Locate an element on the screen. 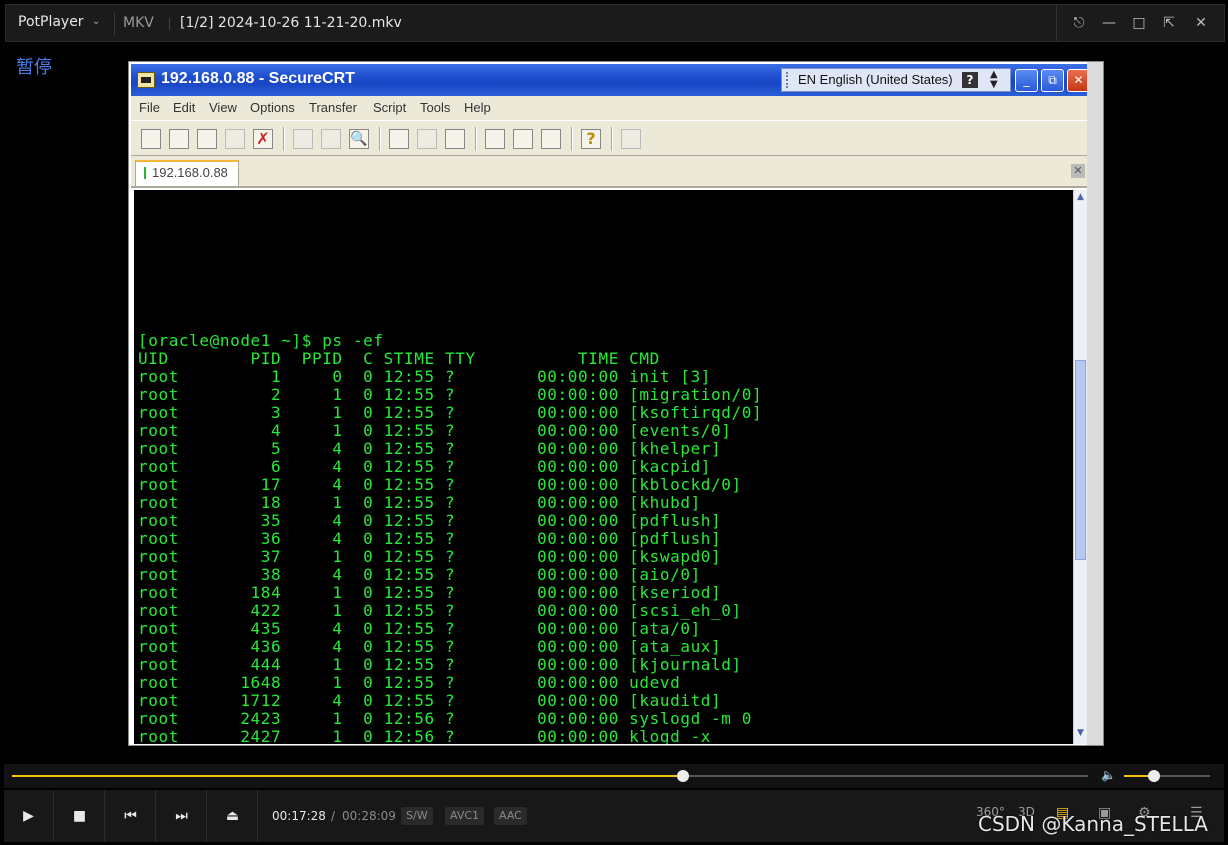 The height and width of the screenshot is (845, 1228). terminal-process-line: root 17 4 0 12:55 ? 00:00:00 [kblockd/0] is located at coordinates (440, 484).